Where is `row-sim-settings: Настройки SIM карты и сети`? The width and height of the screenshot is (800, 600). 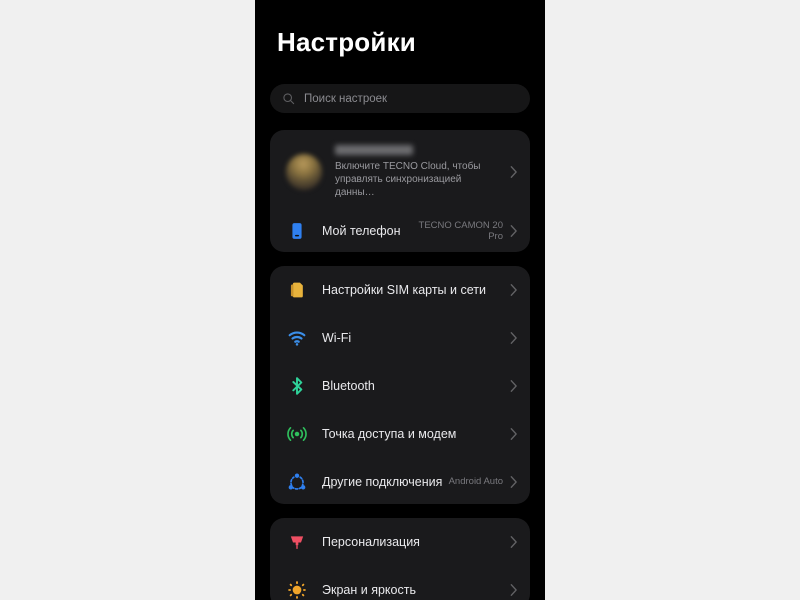 row-sim-settings: Настройки SIM карты и сети is located at coordinates (400, 290).